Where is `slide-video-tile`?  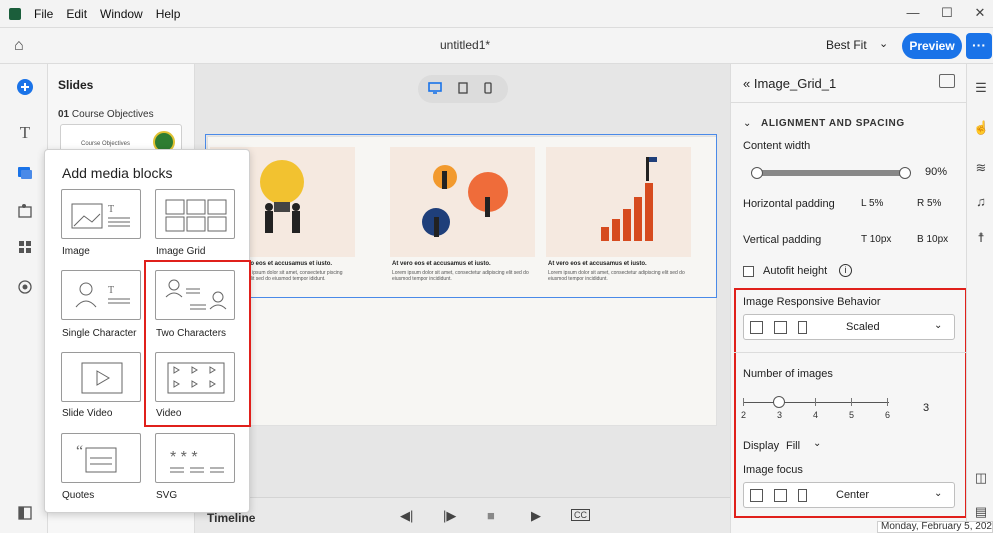 slide-video-tile is located at coordinates (101, 377).